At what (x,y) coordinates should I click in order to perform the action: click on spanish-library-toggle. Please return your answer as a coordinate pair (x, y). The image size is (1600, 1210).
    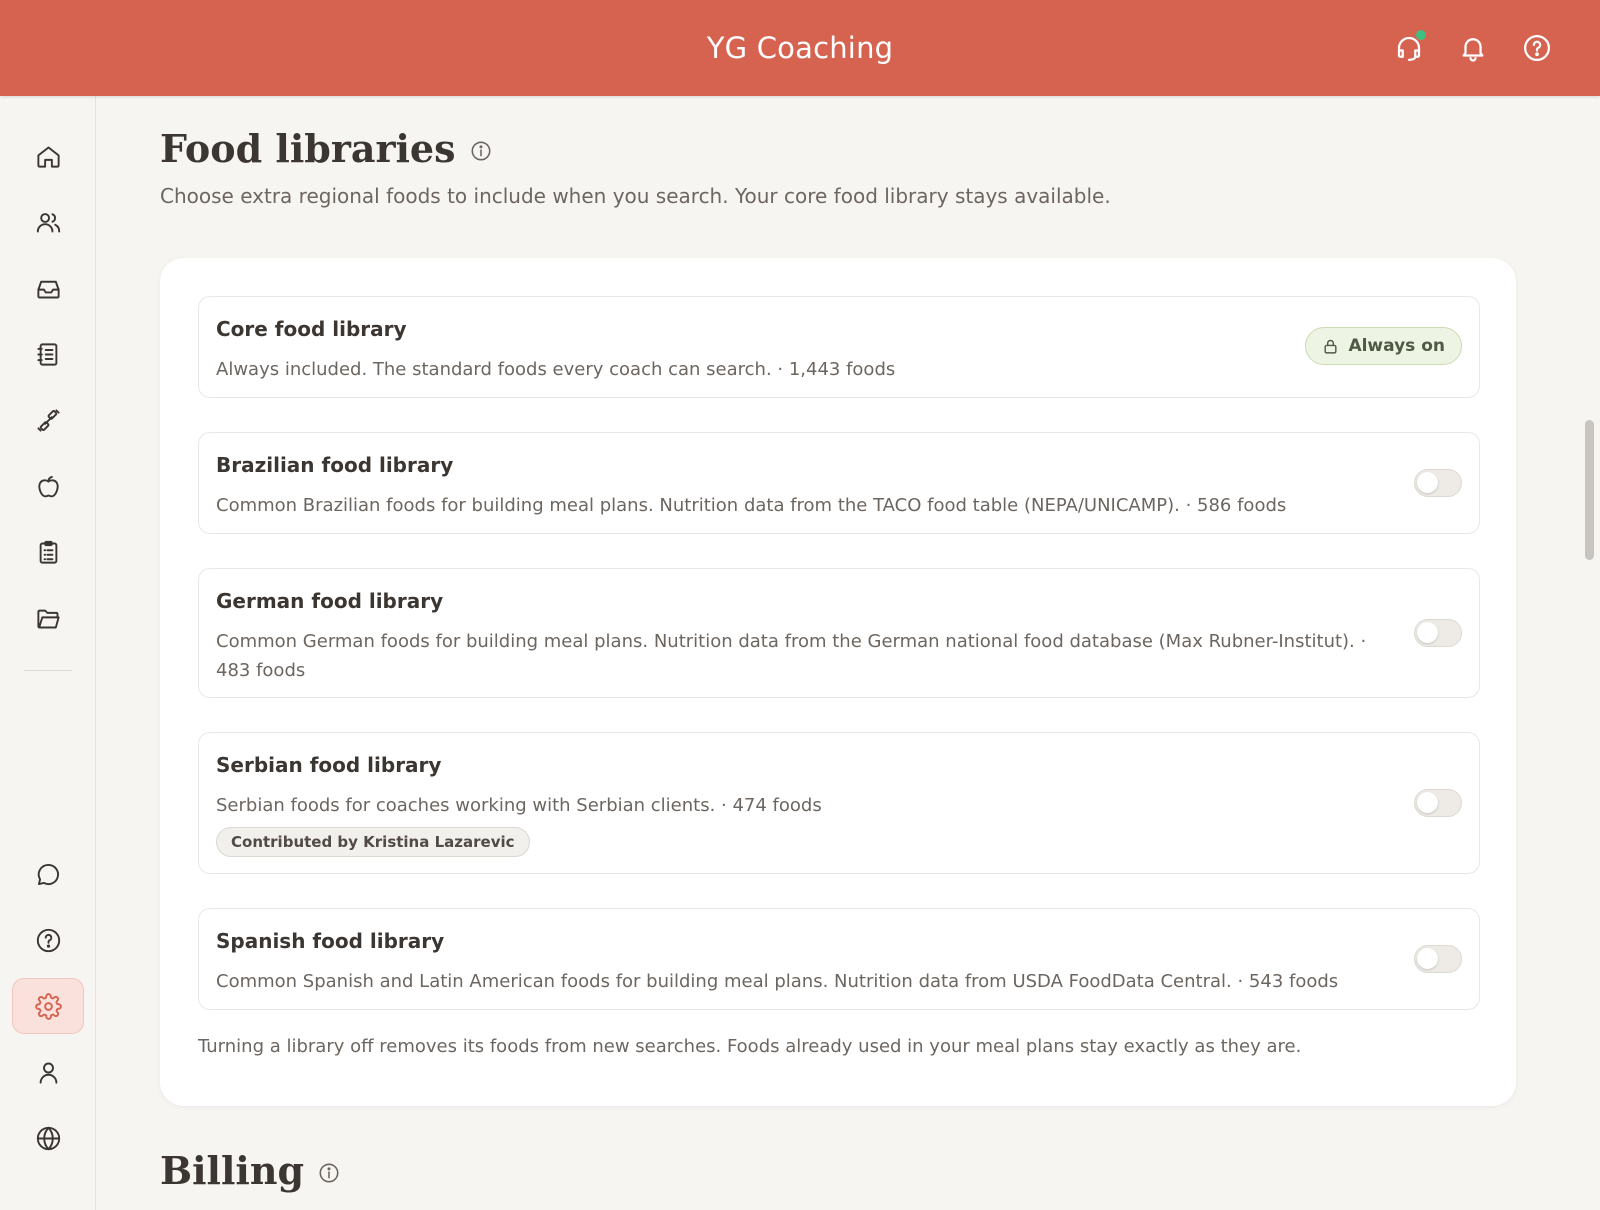
    Looking at the image, I should click on (1438, 959).